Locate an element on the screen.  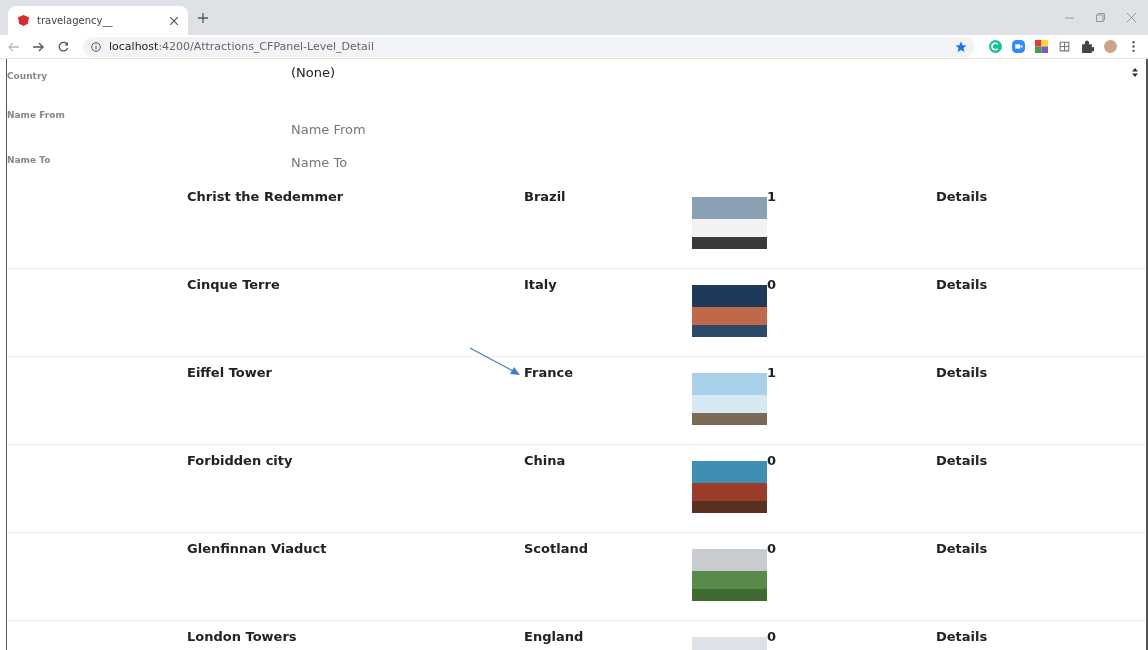
attraction-name: Christ the Redemmer is located at coordinates (265, 197).